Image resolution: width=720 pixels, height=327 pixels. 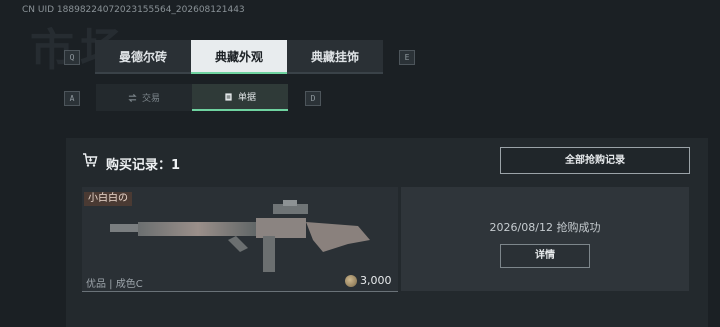 I want to click on cart-icon, so click(x=90, y=160).